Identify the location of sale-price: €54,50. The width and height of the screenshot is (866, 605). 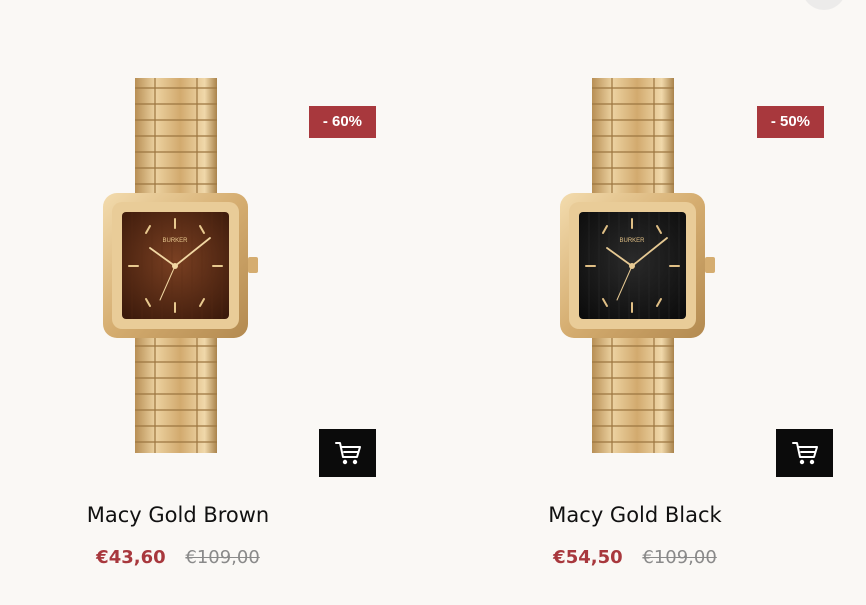
(588, 557).